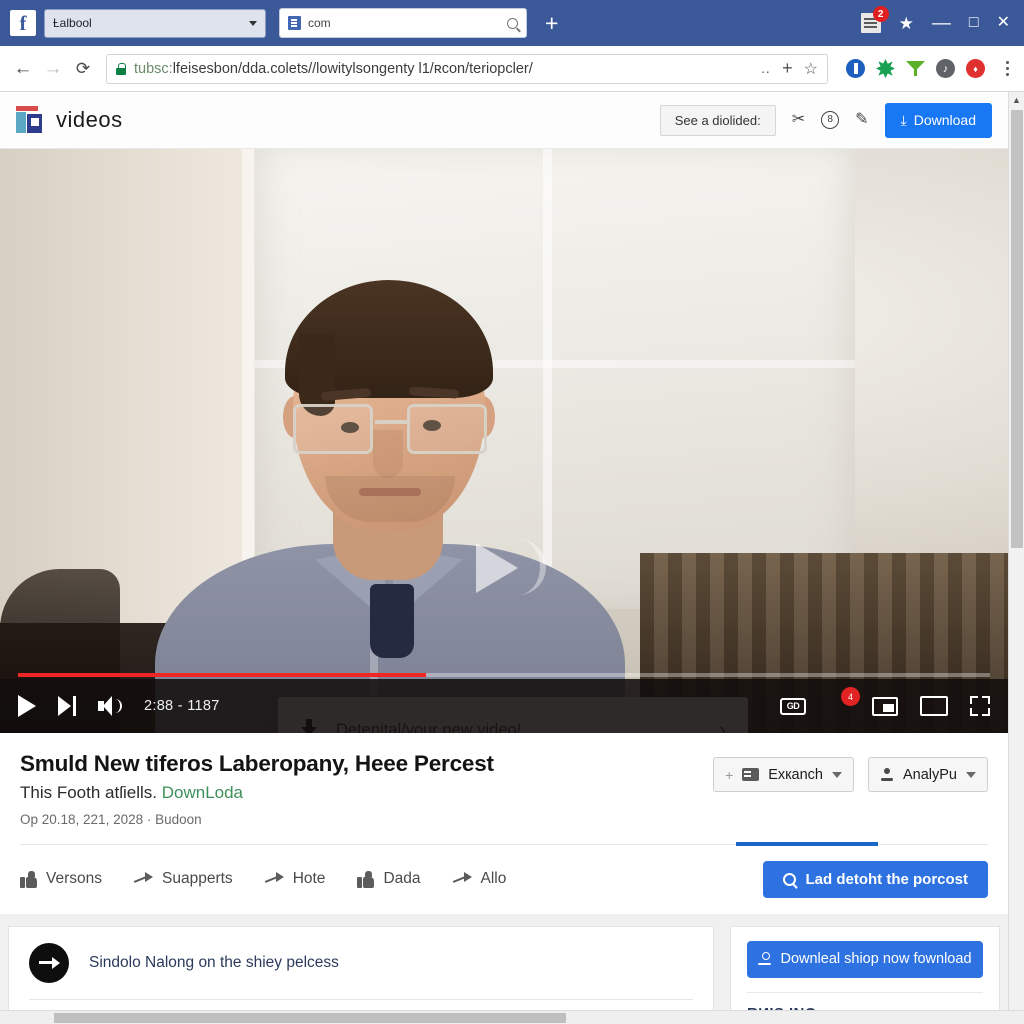 The image size is (1024, 1024). I want to click on active-tab-accent, so click(807, 843).